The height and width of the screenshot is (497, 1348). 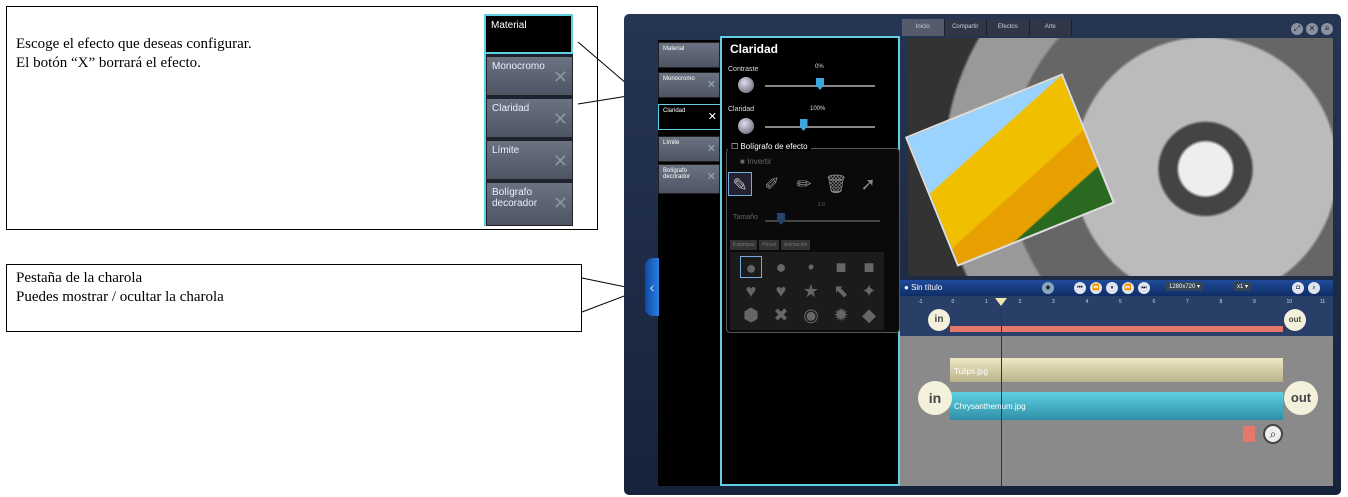 What do you see at coordinates (1096, 288) in the screenshot?
I see `rewind-icon: ⏪` at bounding box center [1096, 288].